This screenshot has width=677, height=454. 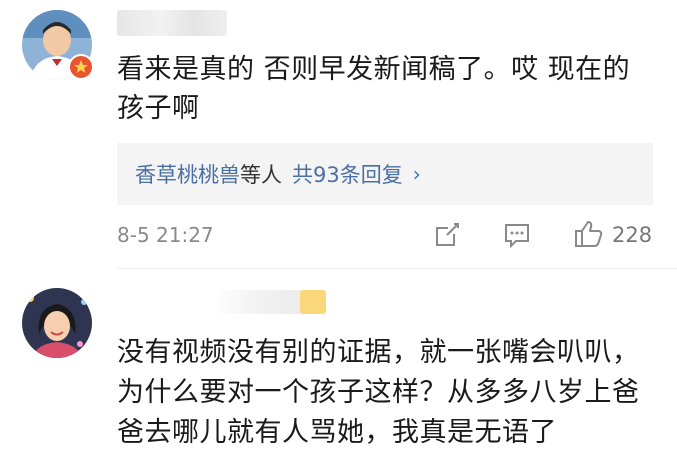 I want to click on verified-badge-icon, so click(x=81, y=67).